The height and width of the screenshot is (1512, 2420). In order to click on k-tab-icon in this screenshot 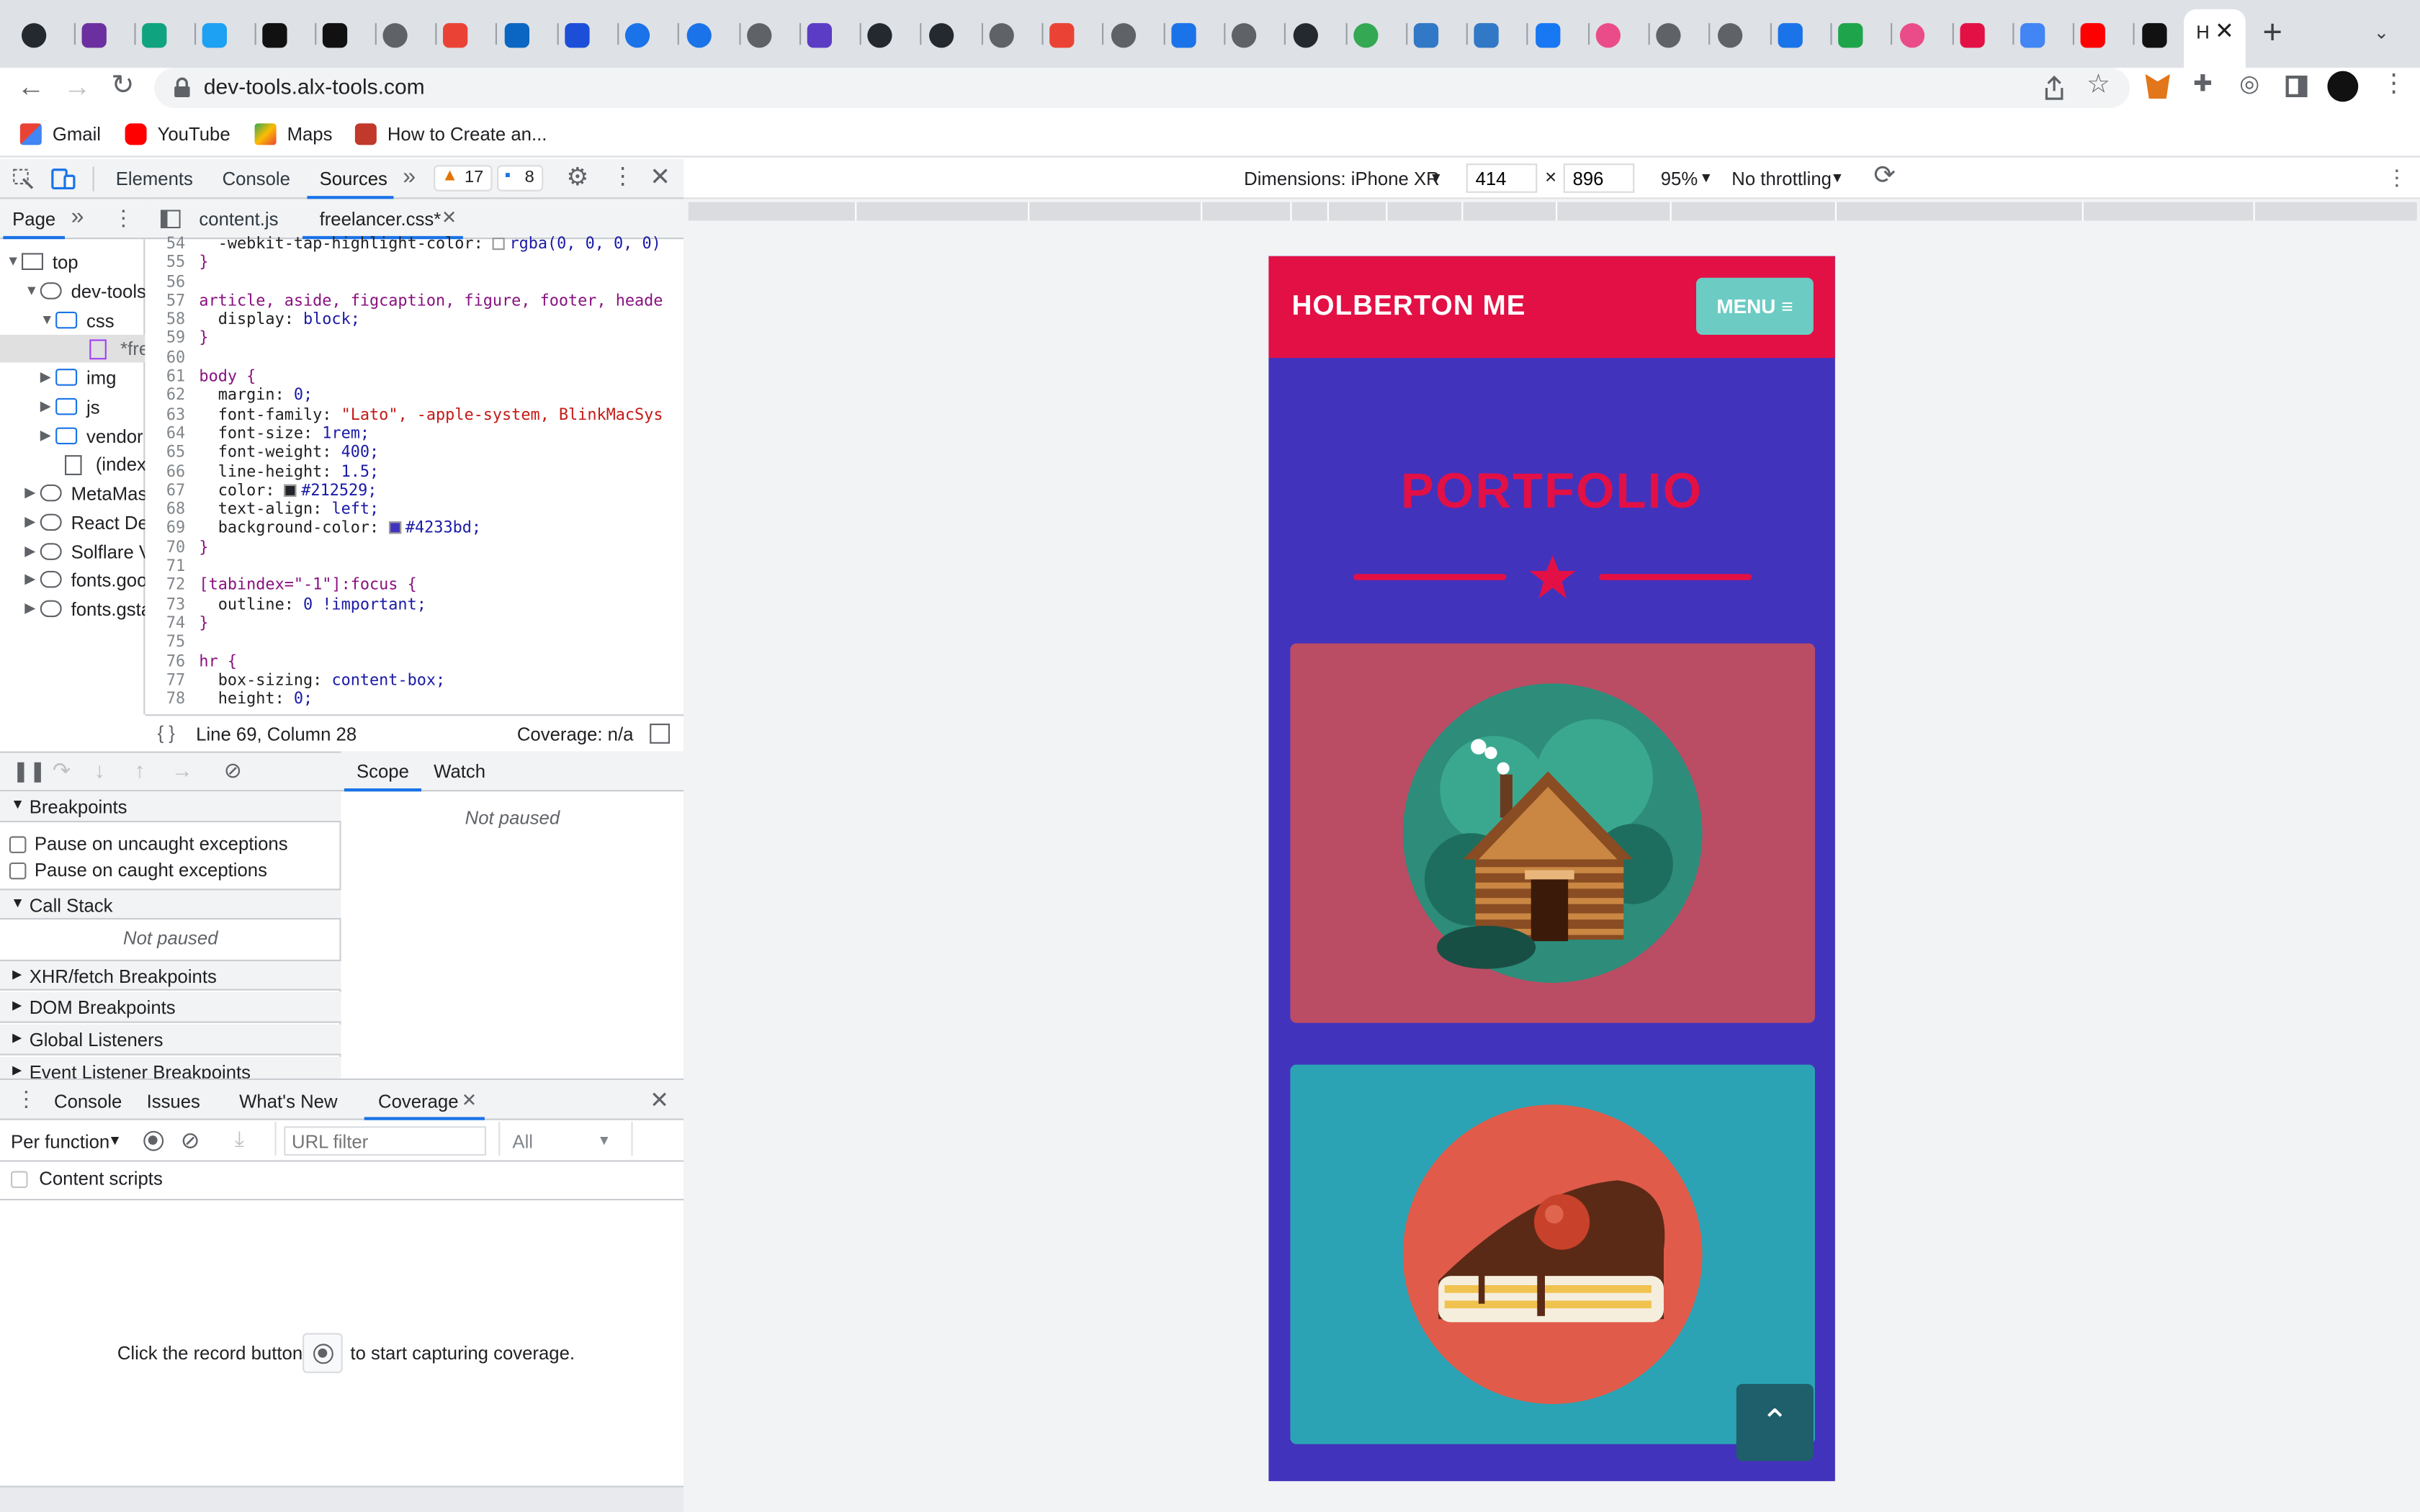, I will do `click(214, 35)`.